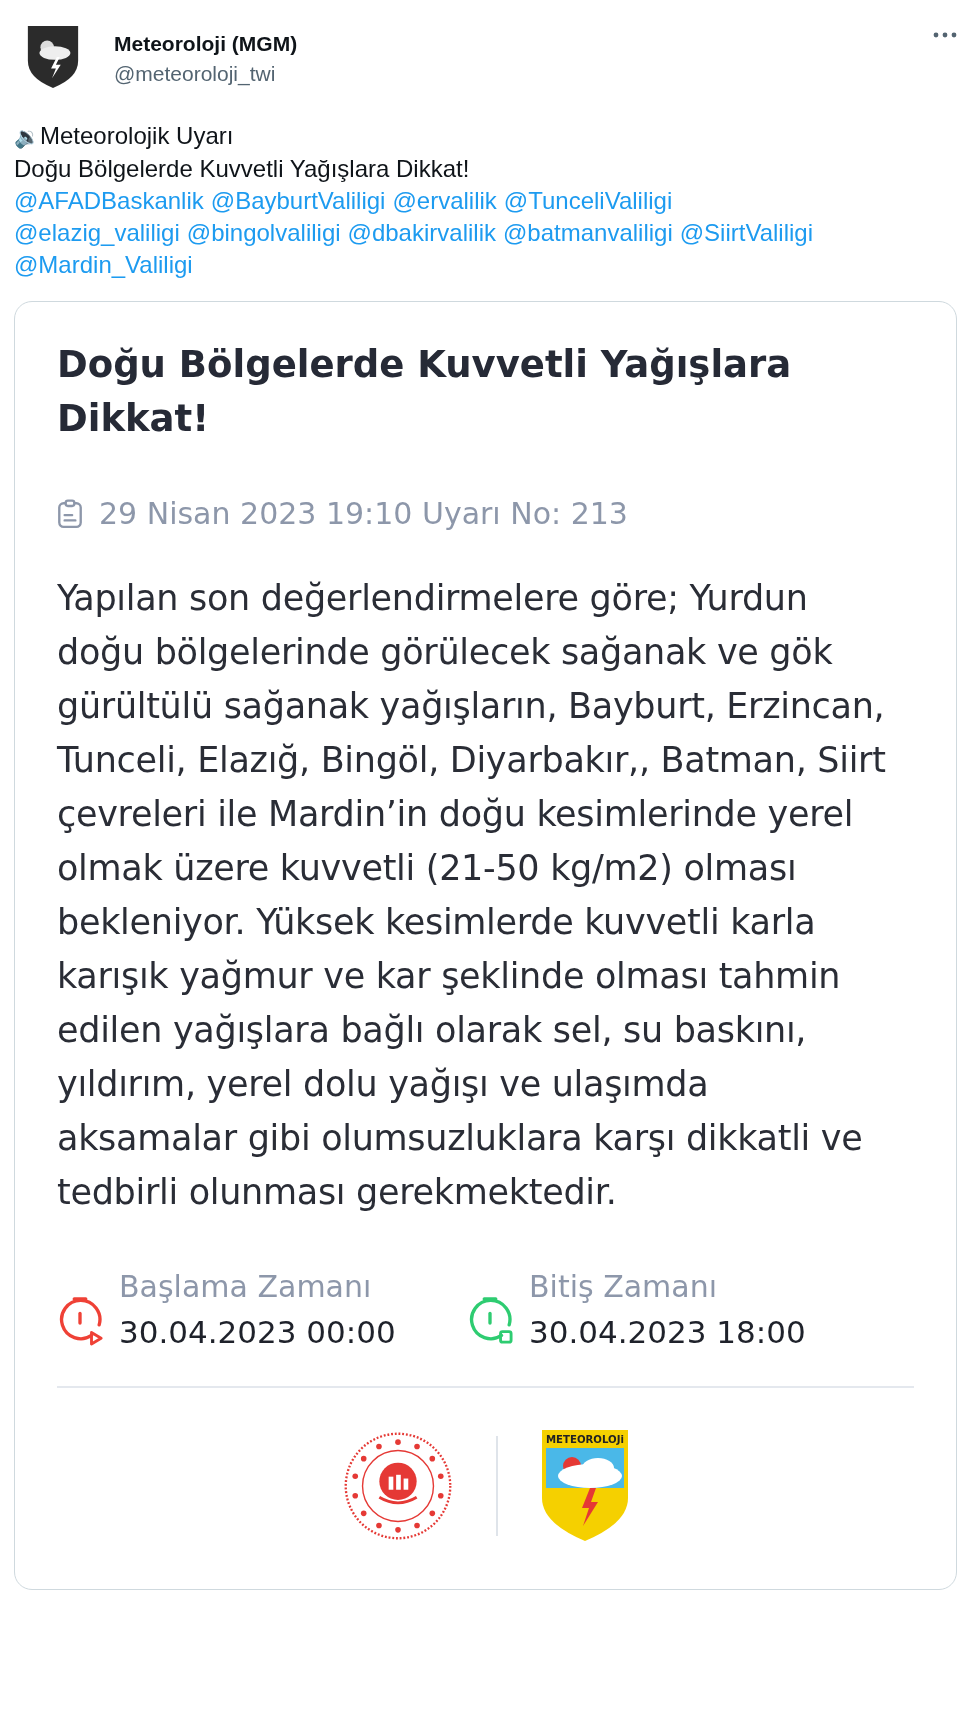  I want to click on mention-link: @bingolvaliligi, so click(263, 233).